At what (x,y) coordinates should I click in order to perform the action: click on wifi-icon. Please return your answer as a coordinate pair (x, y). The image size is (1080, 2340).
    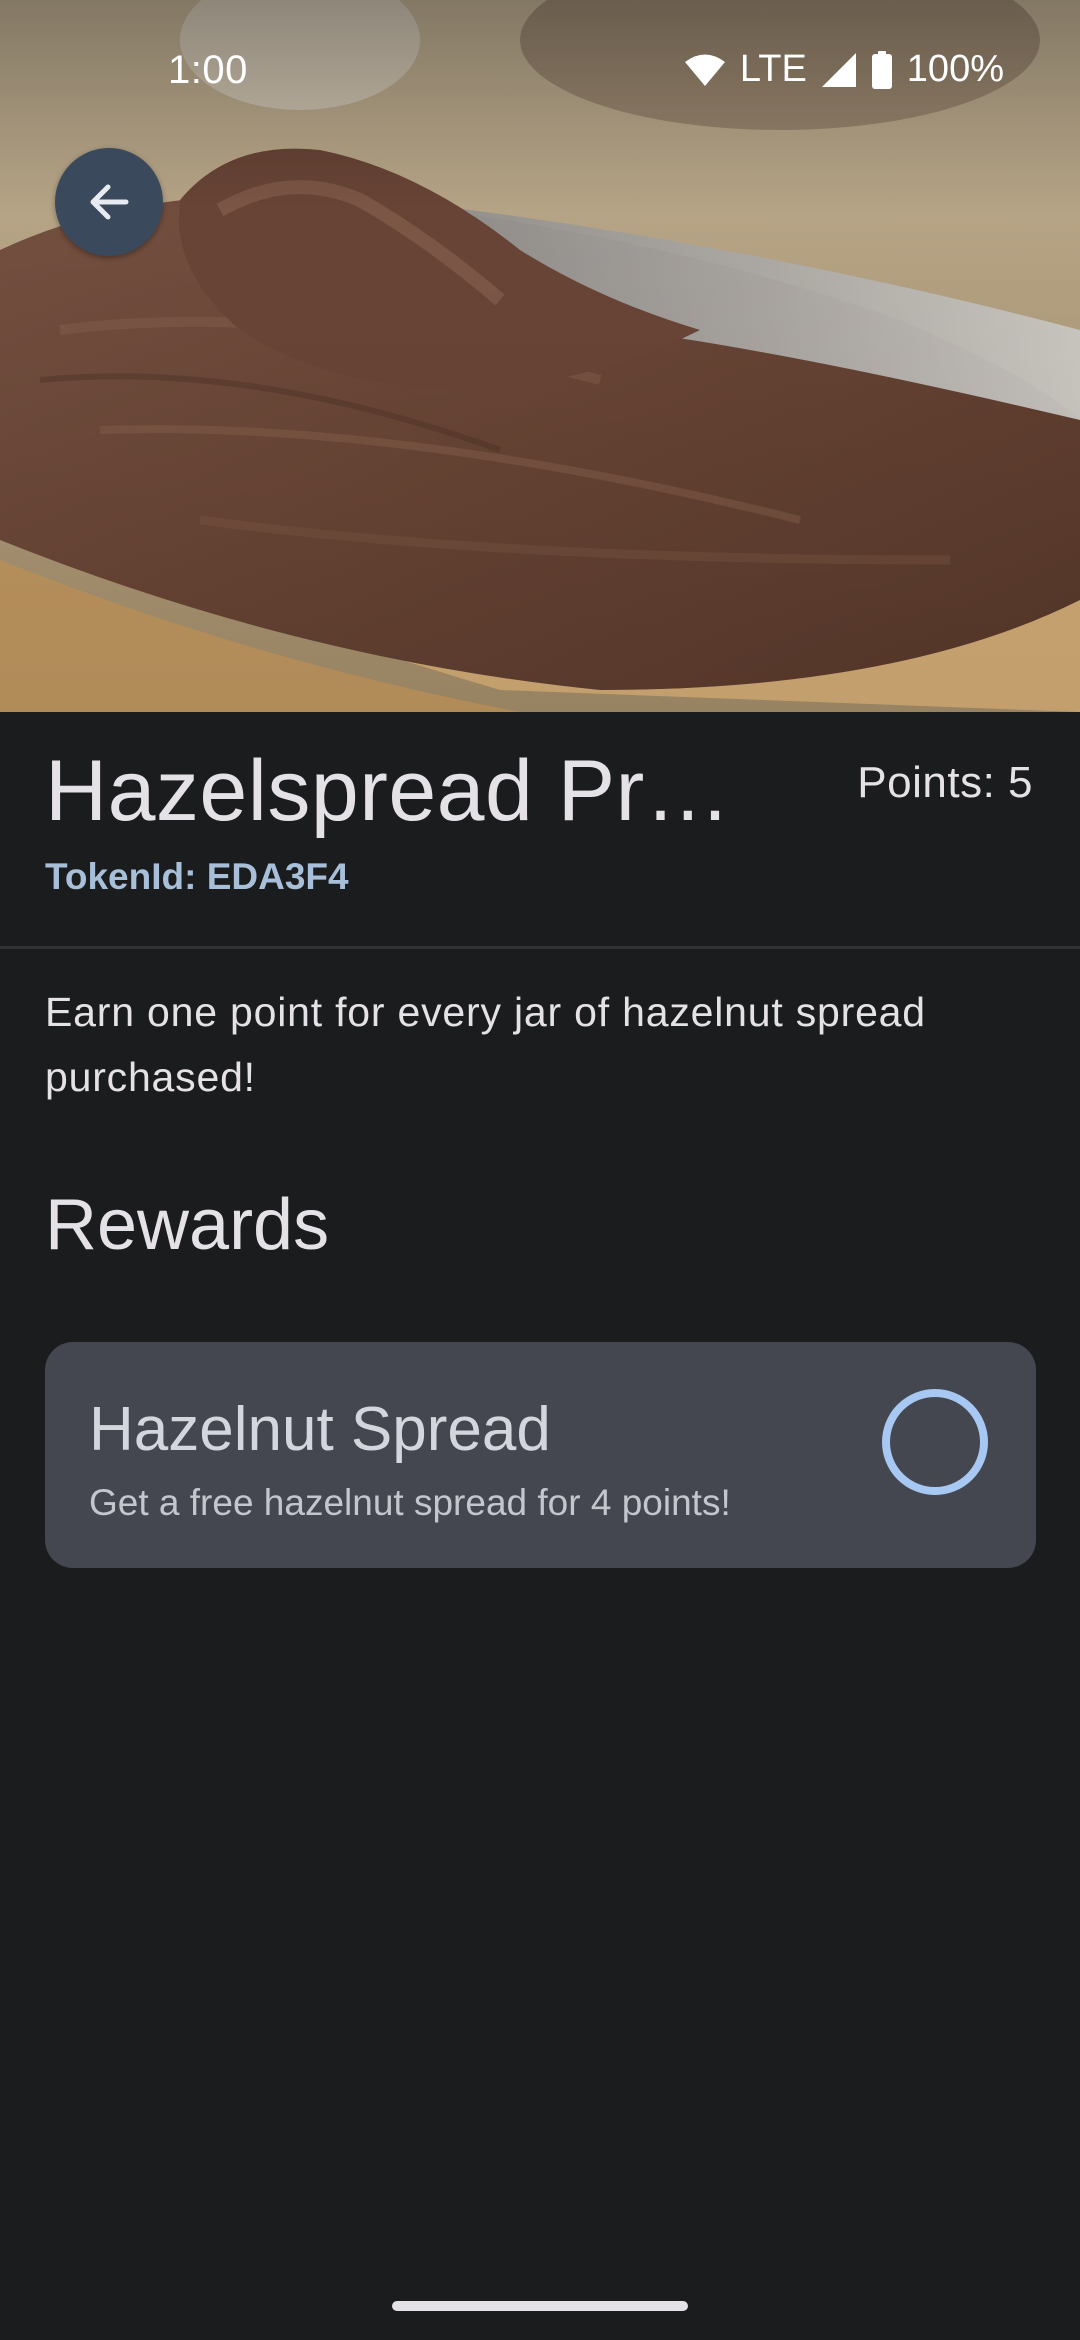
    Looking at the image, I should click on (705, 70).